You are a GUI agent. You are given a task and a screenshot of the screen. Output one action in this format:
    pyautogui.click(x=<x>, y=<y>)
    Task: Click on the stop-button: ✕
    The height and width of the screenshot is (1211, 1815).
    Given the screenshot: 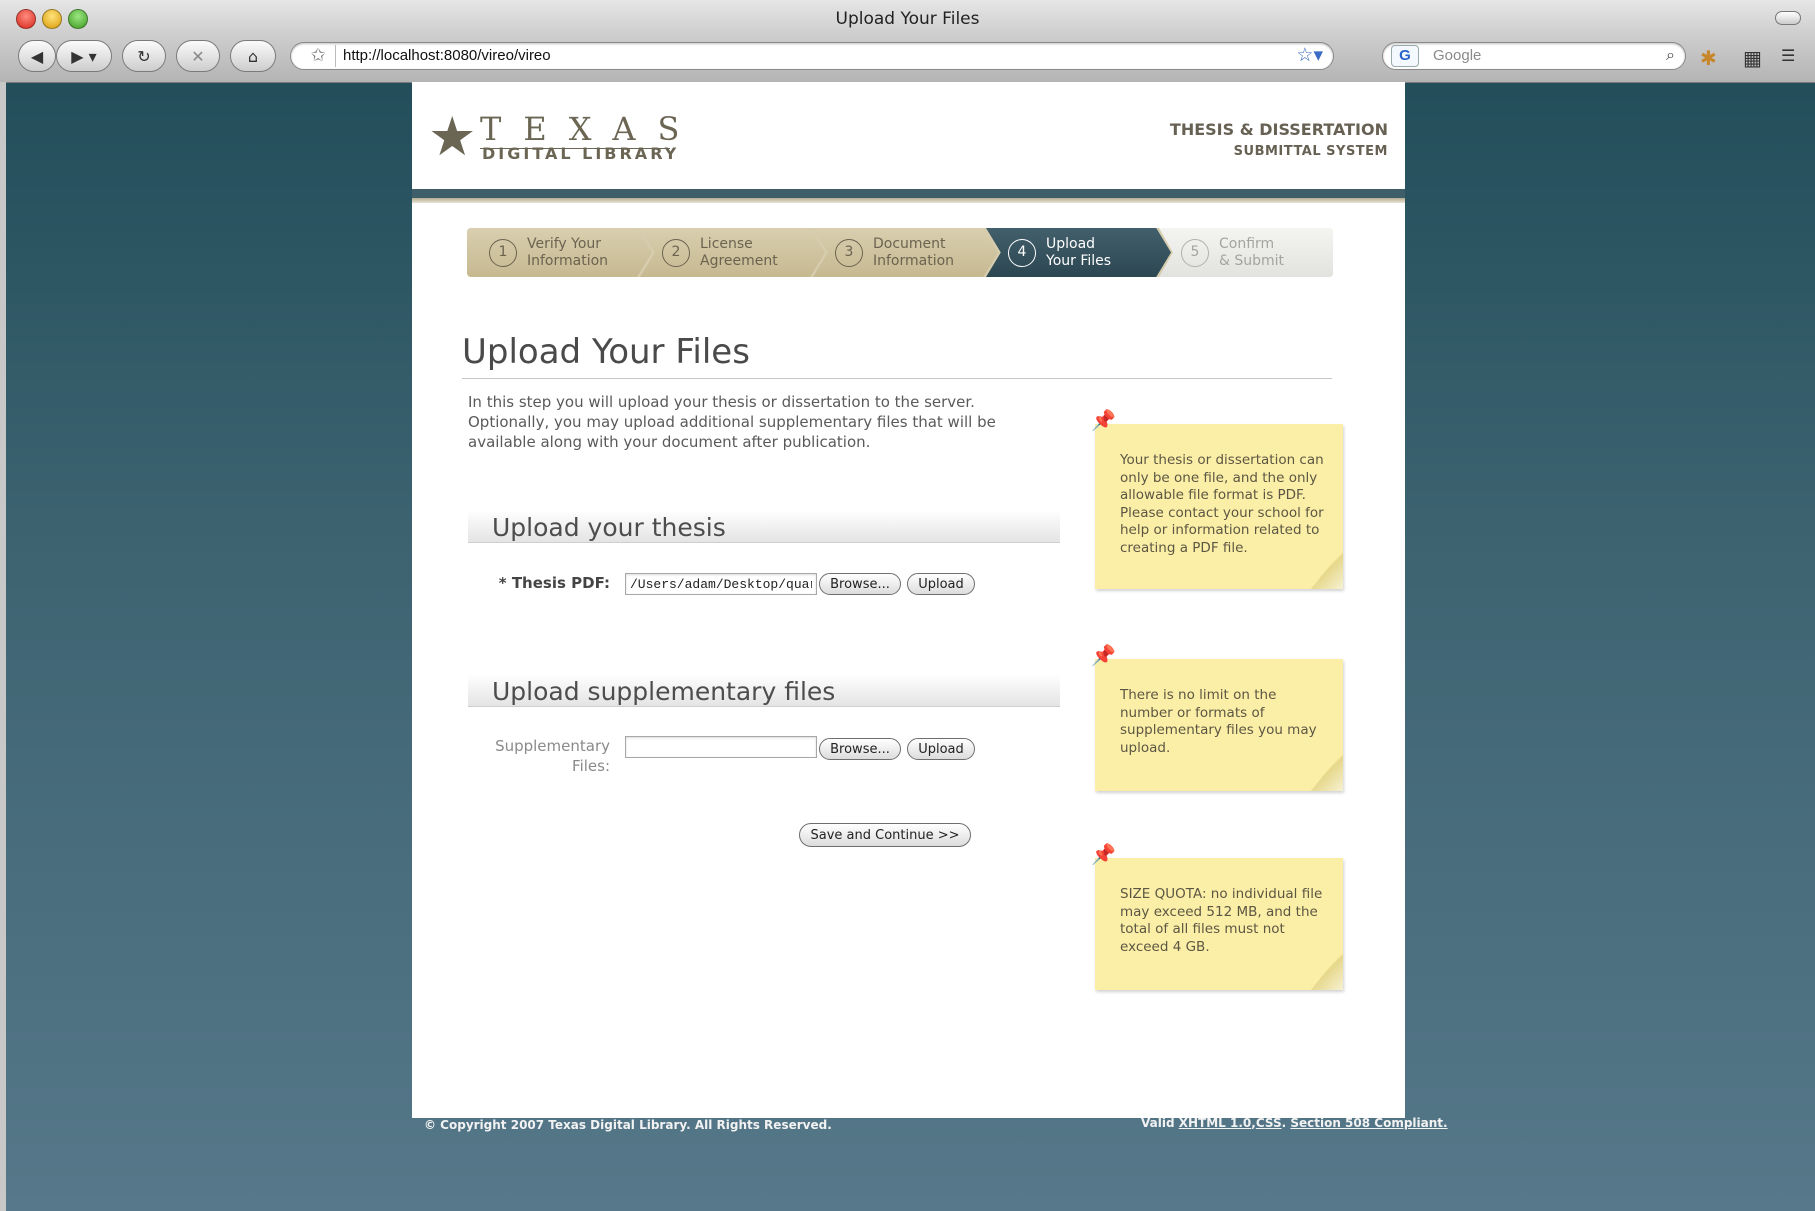 What is the action you would take?
    pyautogui.click(x=198, y=56)
    